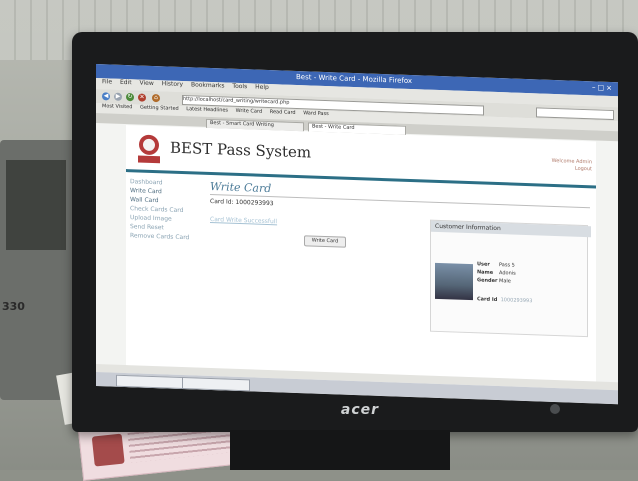 This screenshot has height=481, width=638. What do you see at coordinates (106, 96) in the screenshot?
I see `back-icon: ◀` at bounding box center [106, 96].